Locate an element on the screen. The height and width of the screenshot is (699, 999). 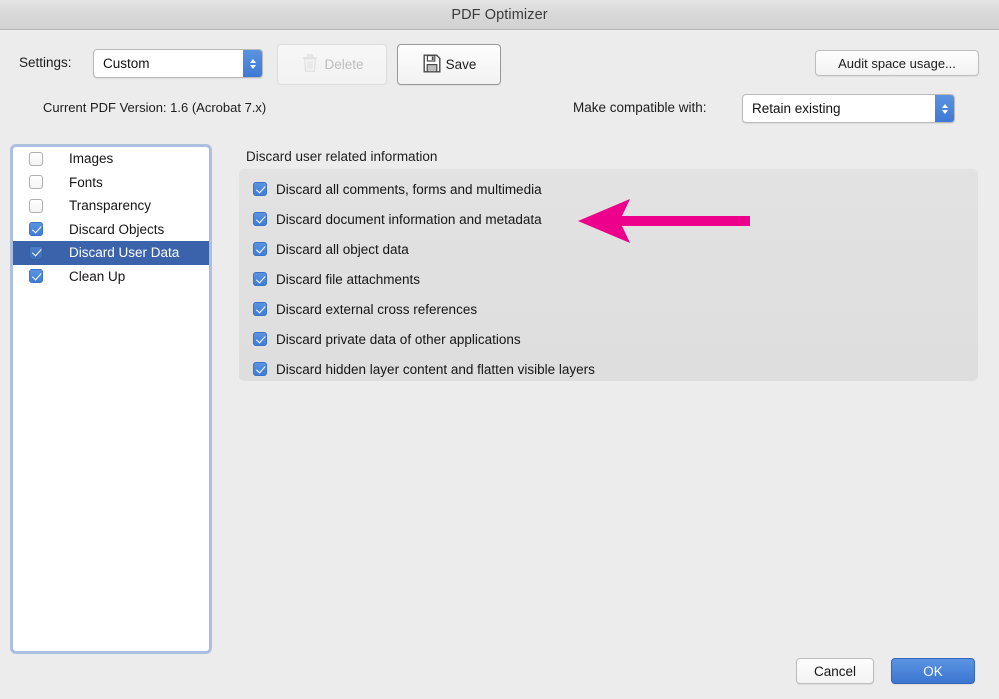
ok-button-label: OK is located at coordinates (933, 671).